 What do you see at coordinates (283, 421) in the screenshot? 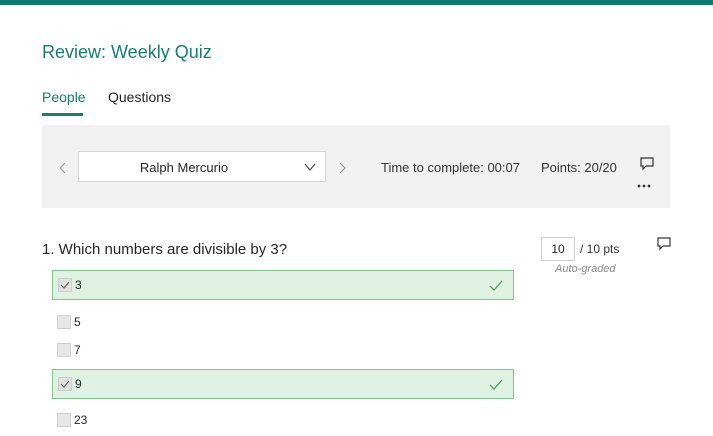
I see `answer-option: 23` at bounding box center [283, 421].